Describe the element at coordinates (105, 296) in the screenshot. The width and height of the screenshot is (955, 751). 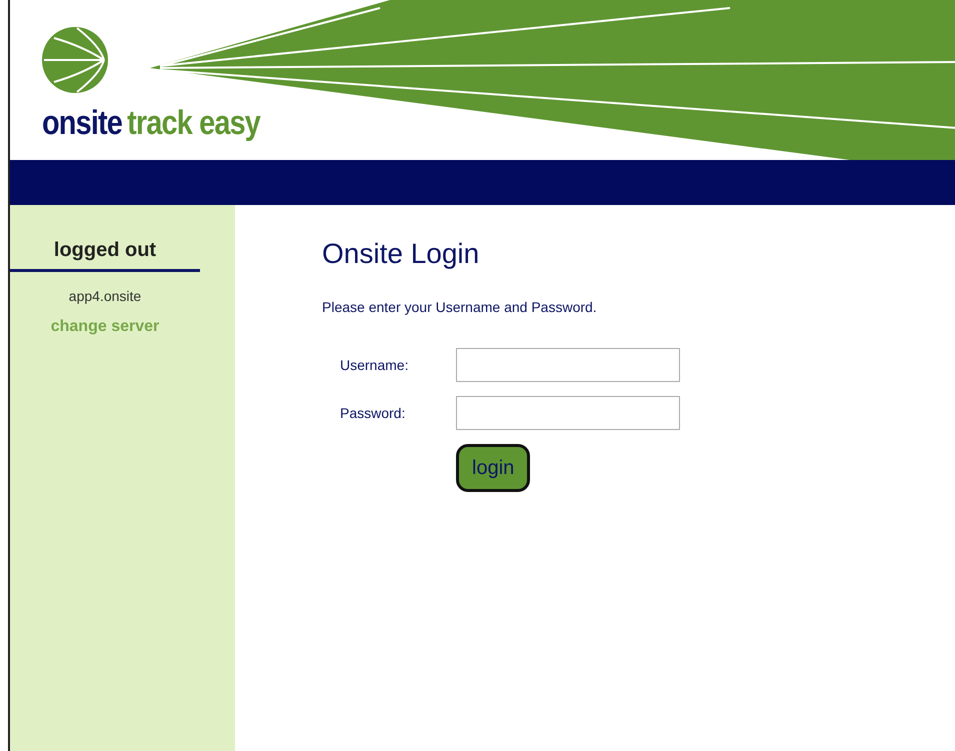
I see `server-name: app4.onsite` at that location.